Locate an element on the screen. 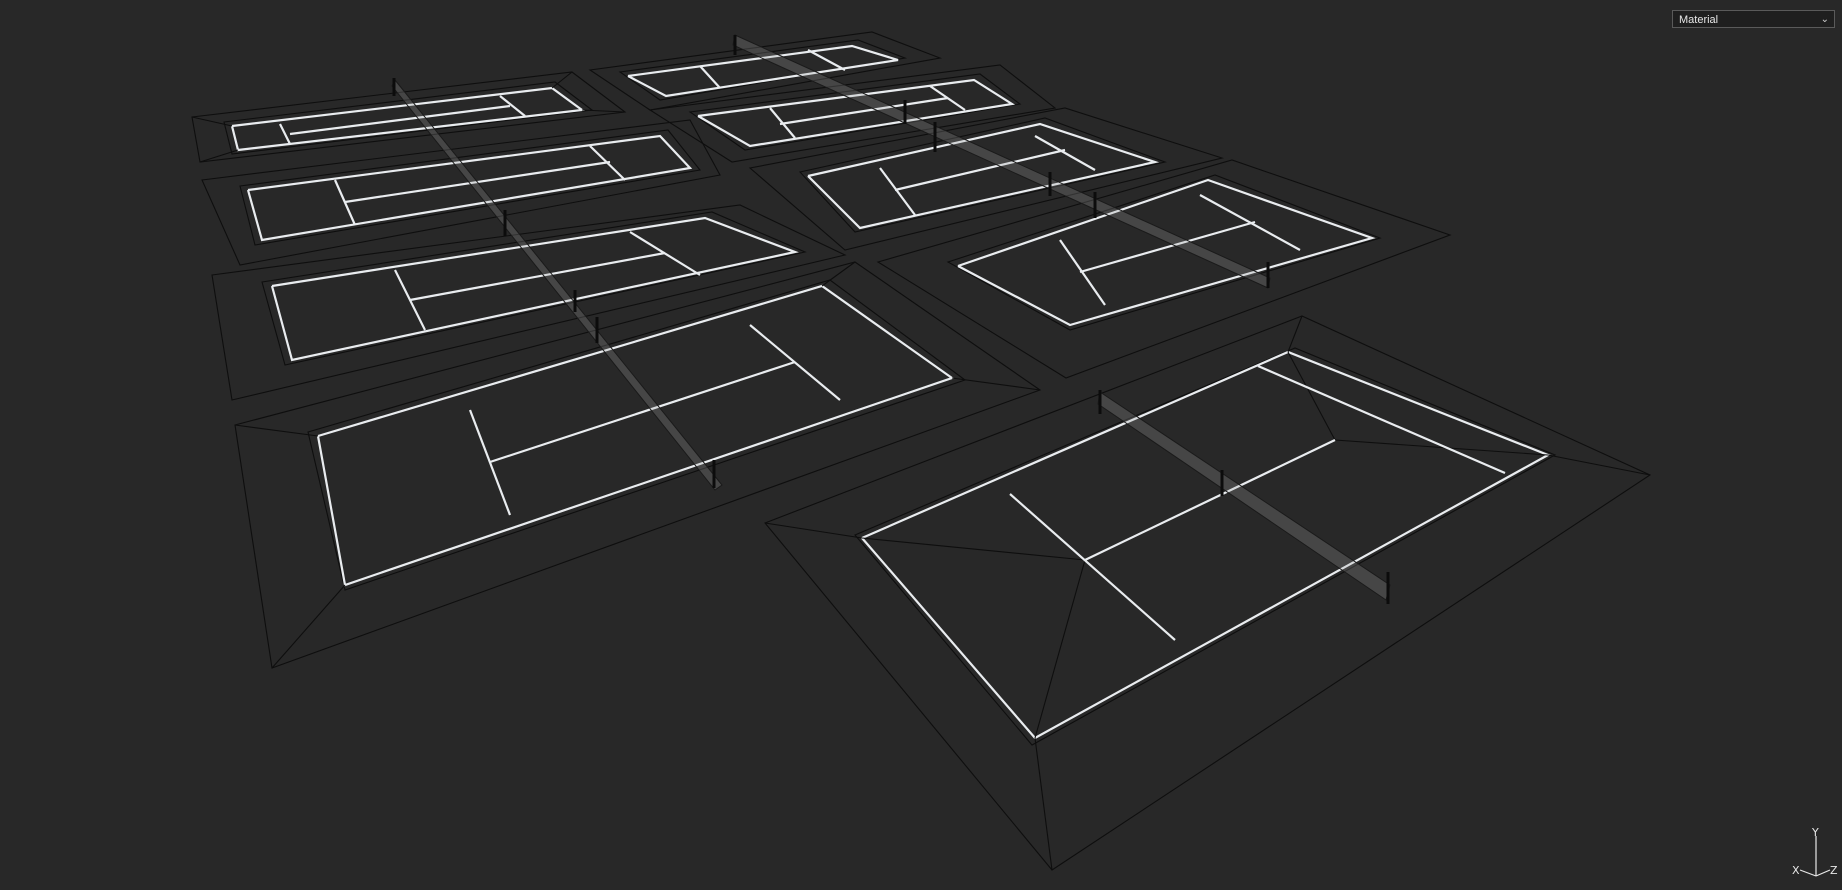 The width and height of the screenshot is (1842, 890). axis-gizmo: Y X Z is located at coordinates (1816, 854).